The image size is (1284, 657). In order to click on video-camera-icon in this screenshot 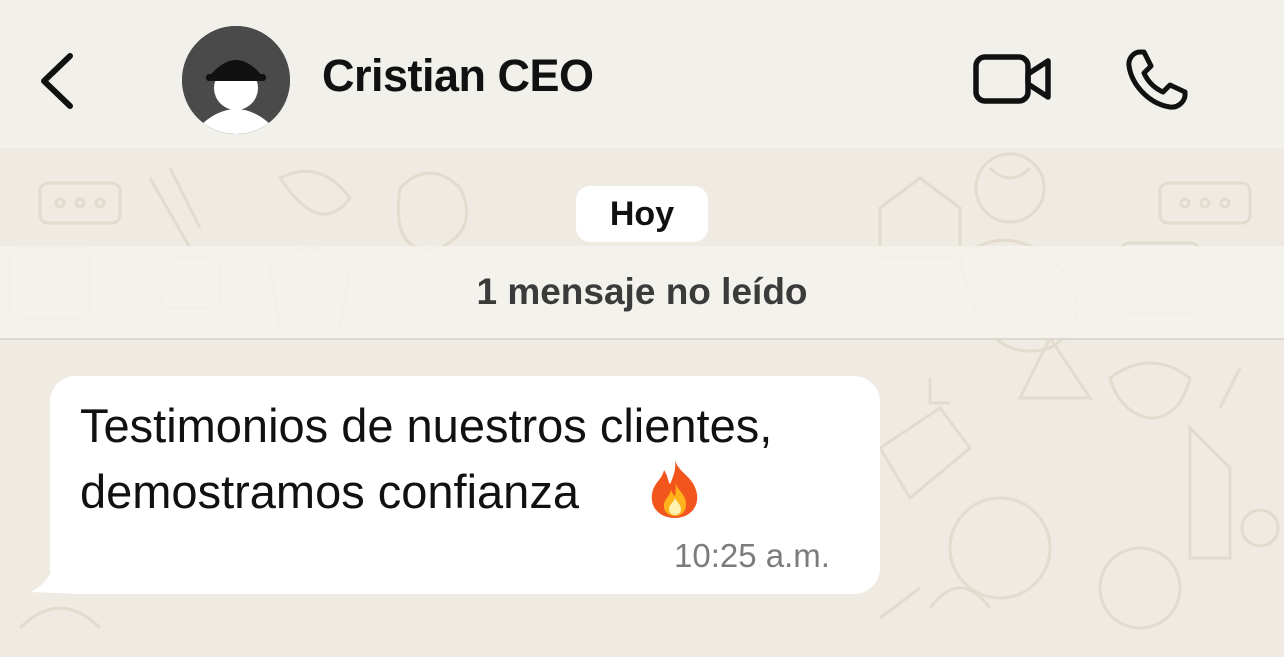, I will do `click(1012, 79)`.